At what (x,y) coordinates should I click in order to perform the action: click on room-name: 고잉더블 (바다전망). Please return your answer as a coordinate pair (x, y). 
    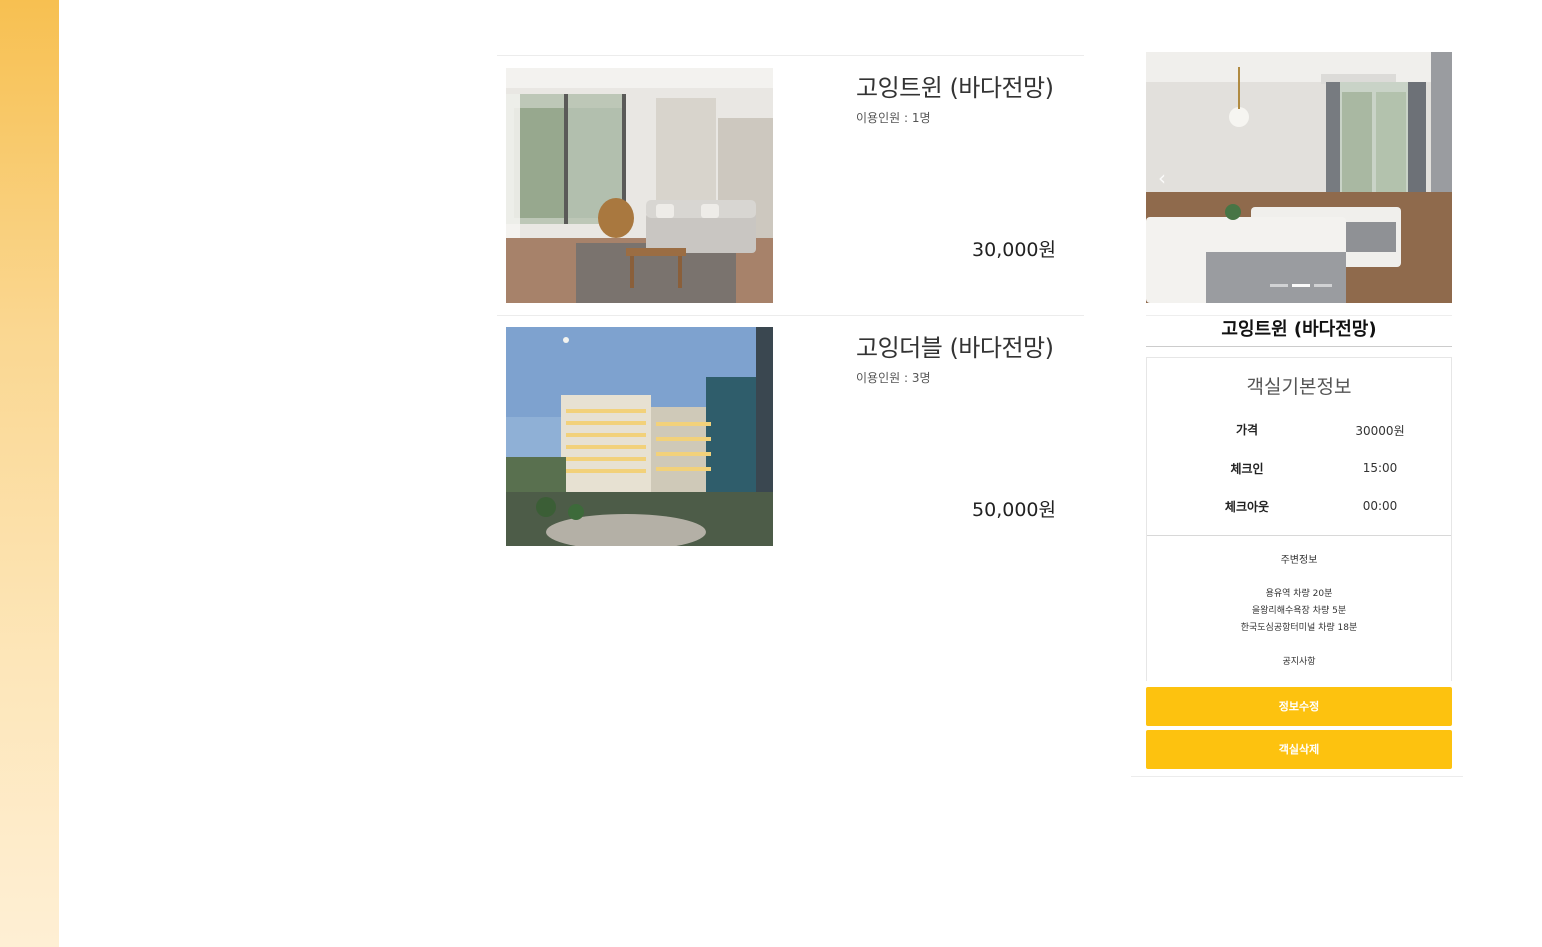
    Looking at the image, I should click on (955, 345).